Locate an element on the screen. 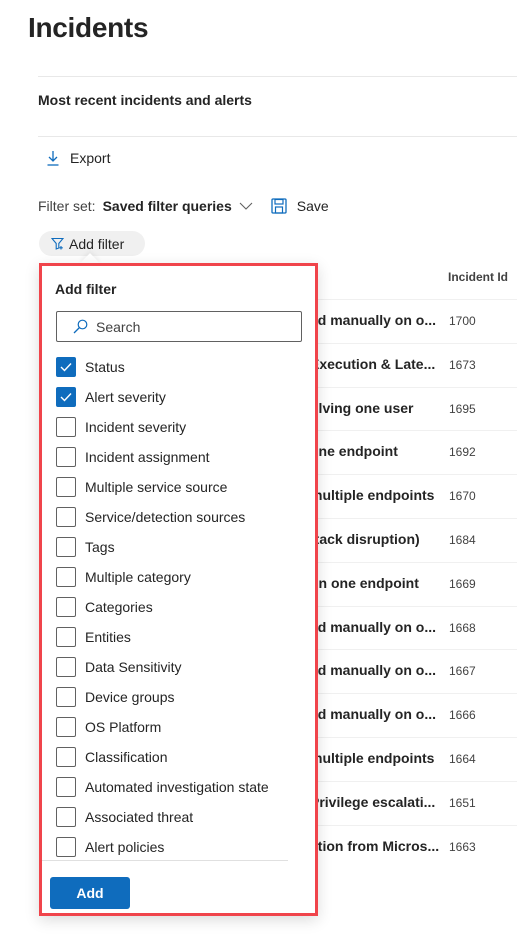 This screenshot has width=517, height=935. add-filter-label: Add filter is located at coordinates (97, 243).